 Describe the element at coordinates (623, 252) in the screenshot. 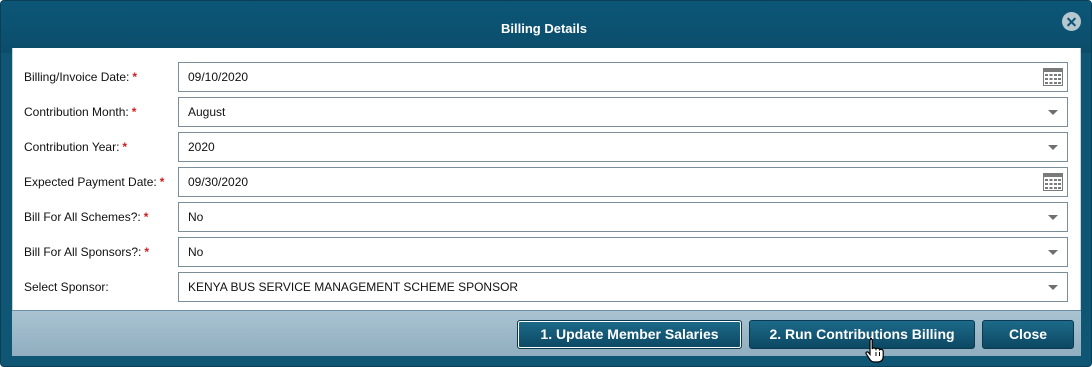

I see `bill-all-sponsors-select: No` at that location.